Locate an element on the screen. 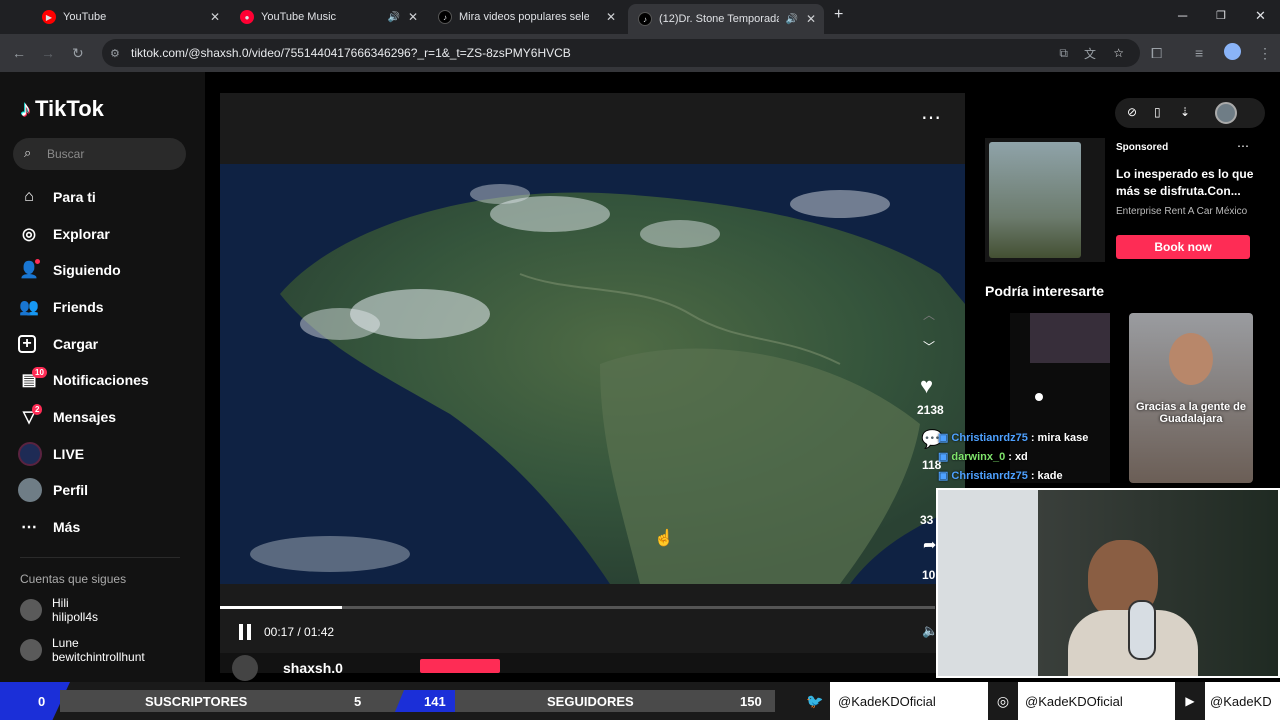  messages-icon: ▽ 2 is located at coordinates (30, 416).